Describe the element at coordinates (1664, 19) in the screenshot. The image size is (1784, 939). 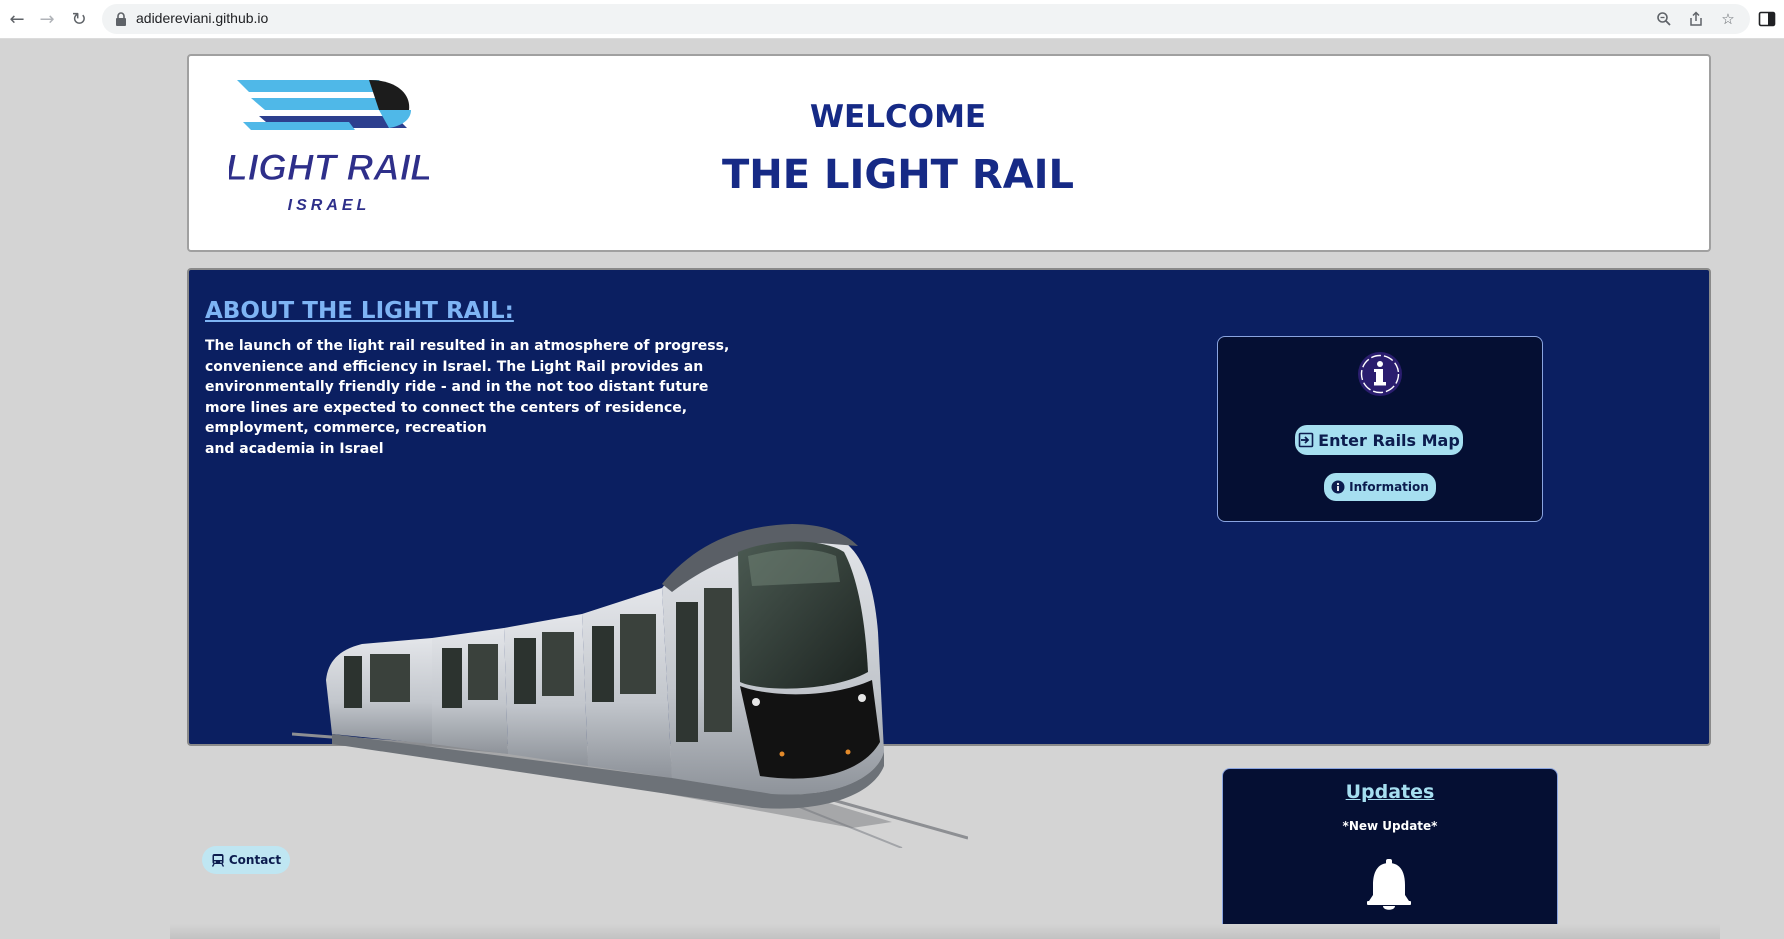
I see `zoom-icon` at that location.